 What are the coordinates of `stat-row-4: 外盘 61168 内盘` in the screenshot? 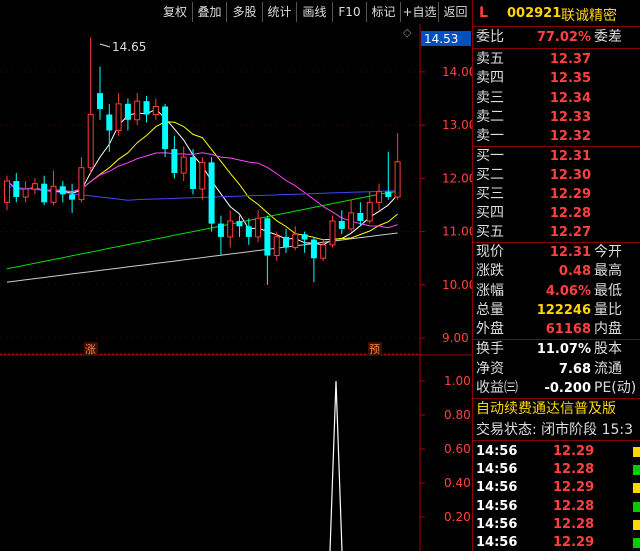 It's located at (556, 329).